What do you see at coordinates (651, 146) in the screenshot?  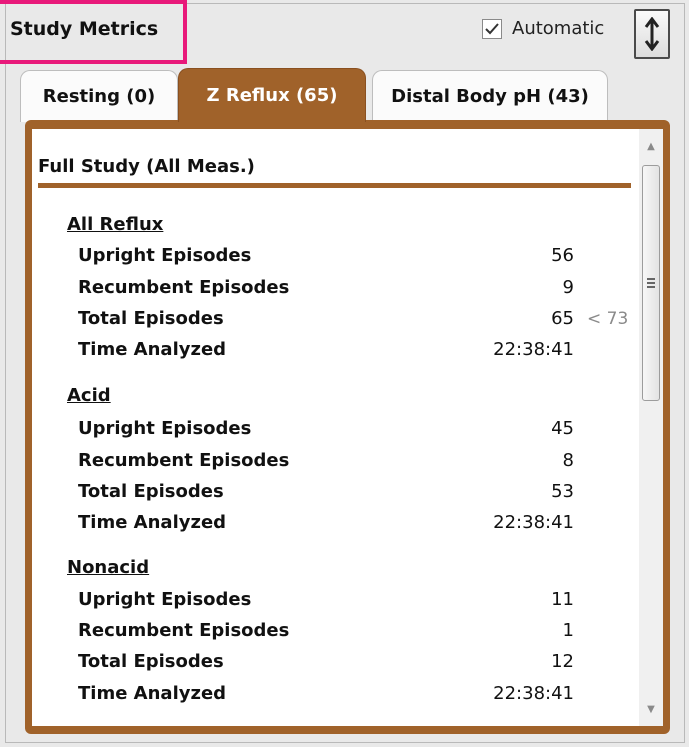 I see `scroll-up-arrow-icon: ▲` at bounding box center [651, 146].